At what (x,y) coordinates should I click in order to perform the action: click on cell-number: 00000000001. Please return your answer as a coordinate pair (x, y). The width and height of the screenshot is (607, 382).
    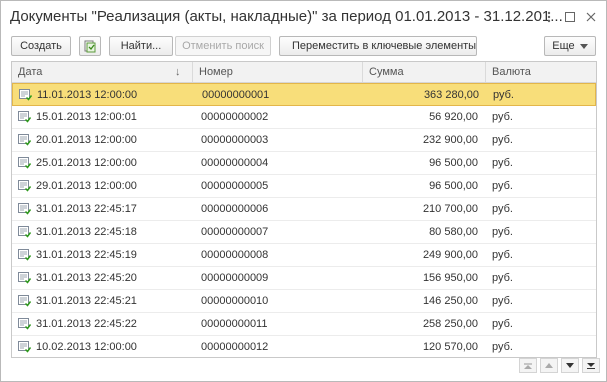
    Looking at the image, I should click on (236, 95).